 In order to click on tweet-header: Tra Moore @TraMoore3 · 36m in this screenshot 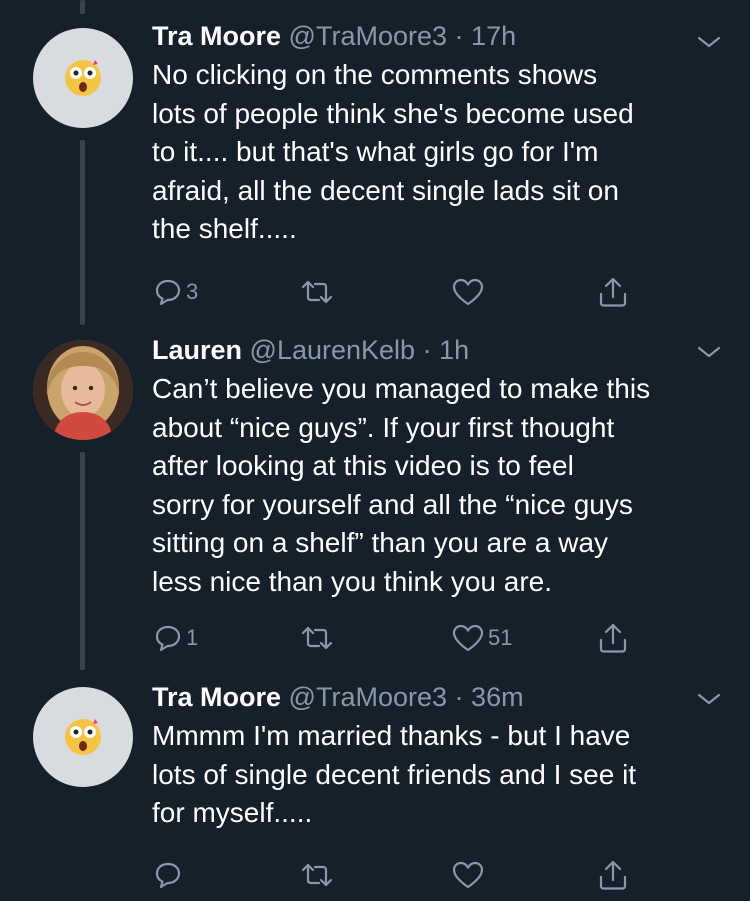, I will do `click(441, 697)`.